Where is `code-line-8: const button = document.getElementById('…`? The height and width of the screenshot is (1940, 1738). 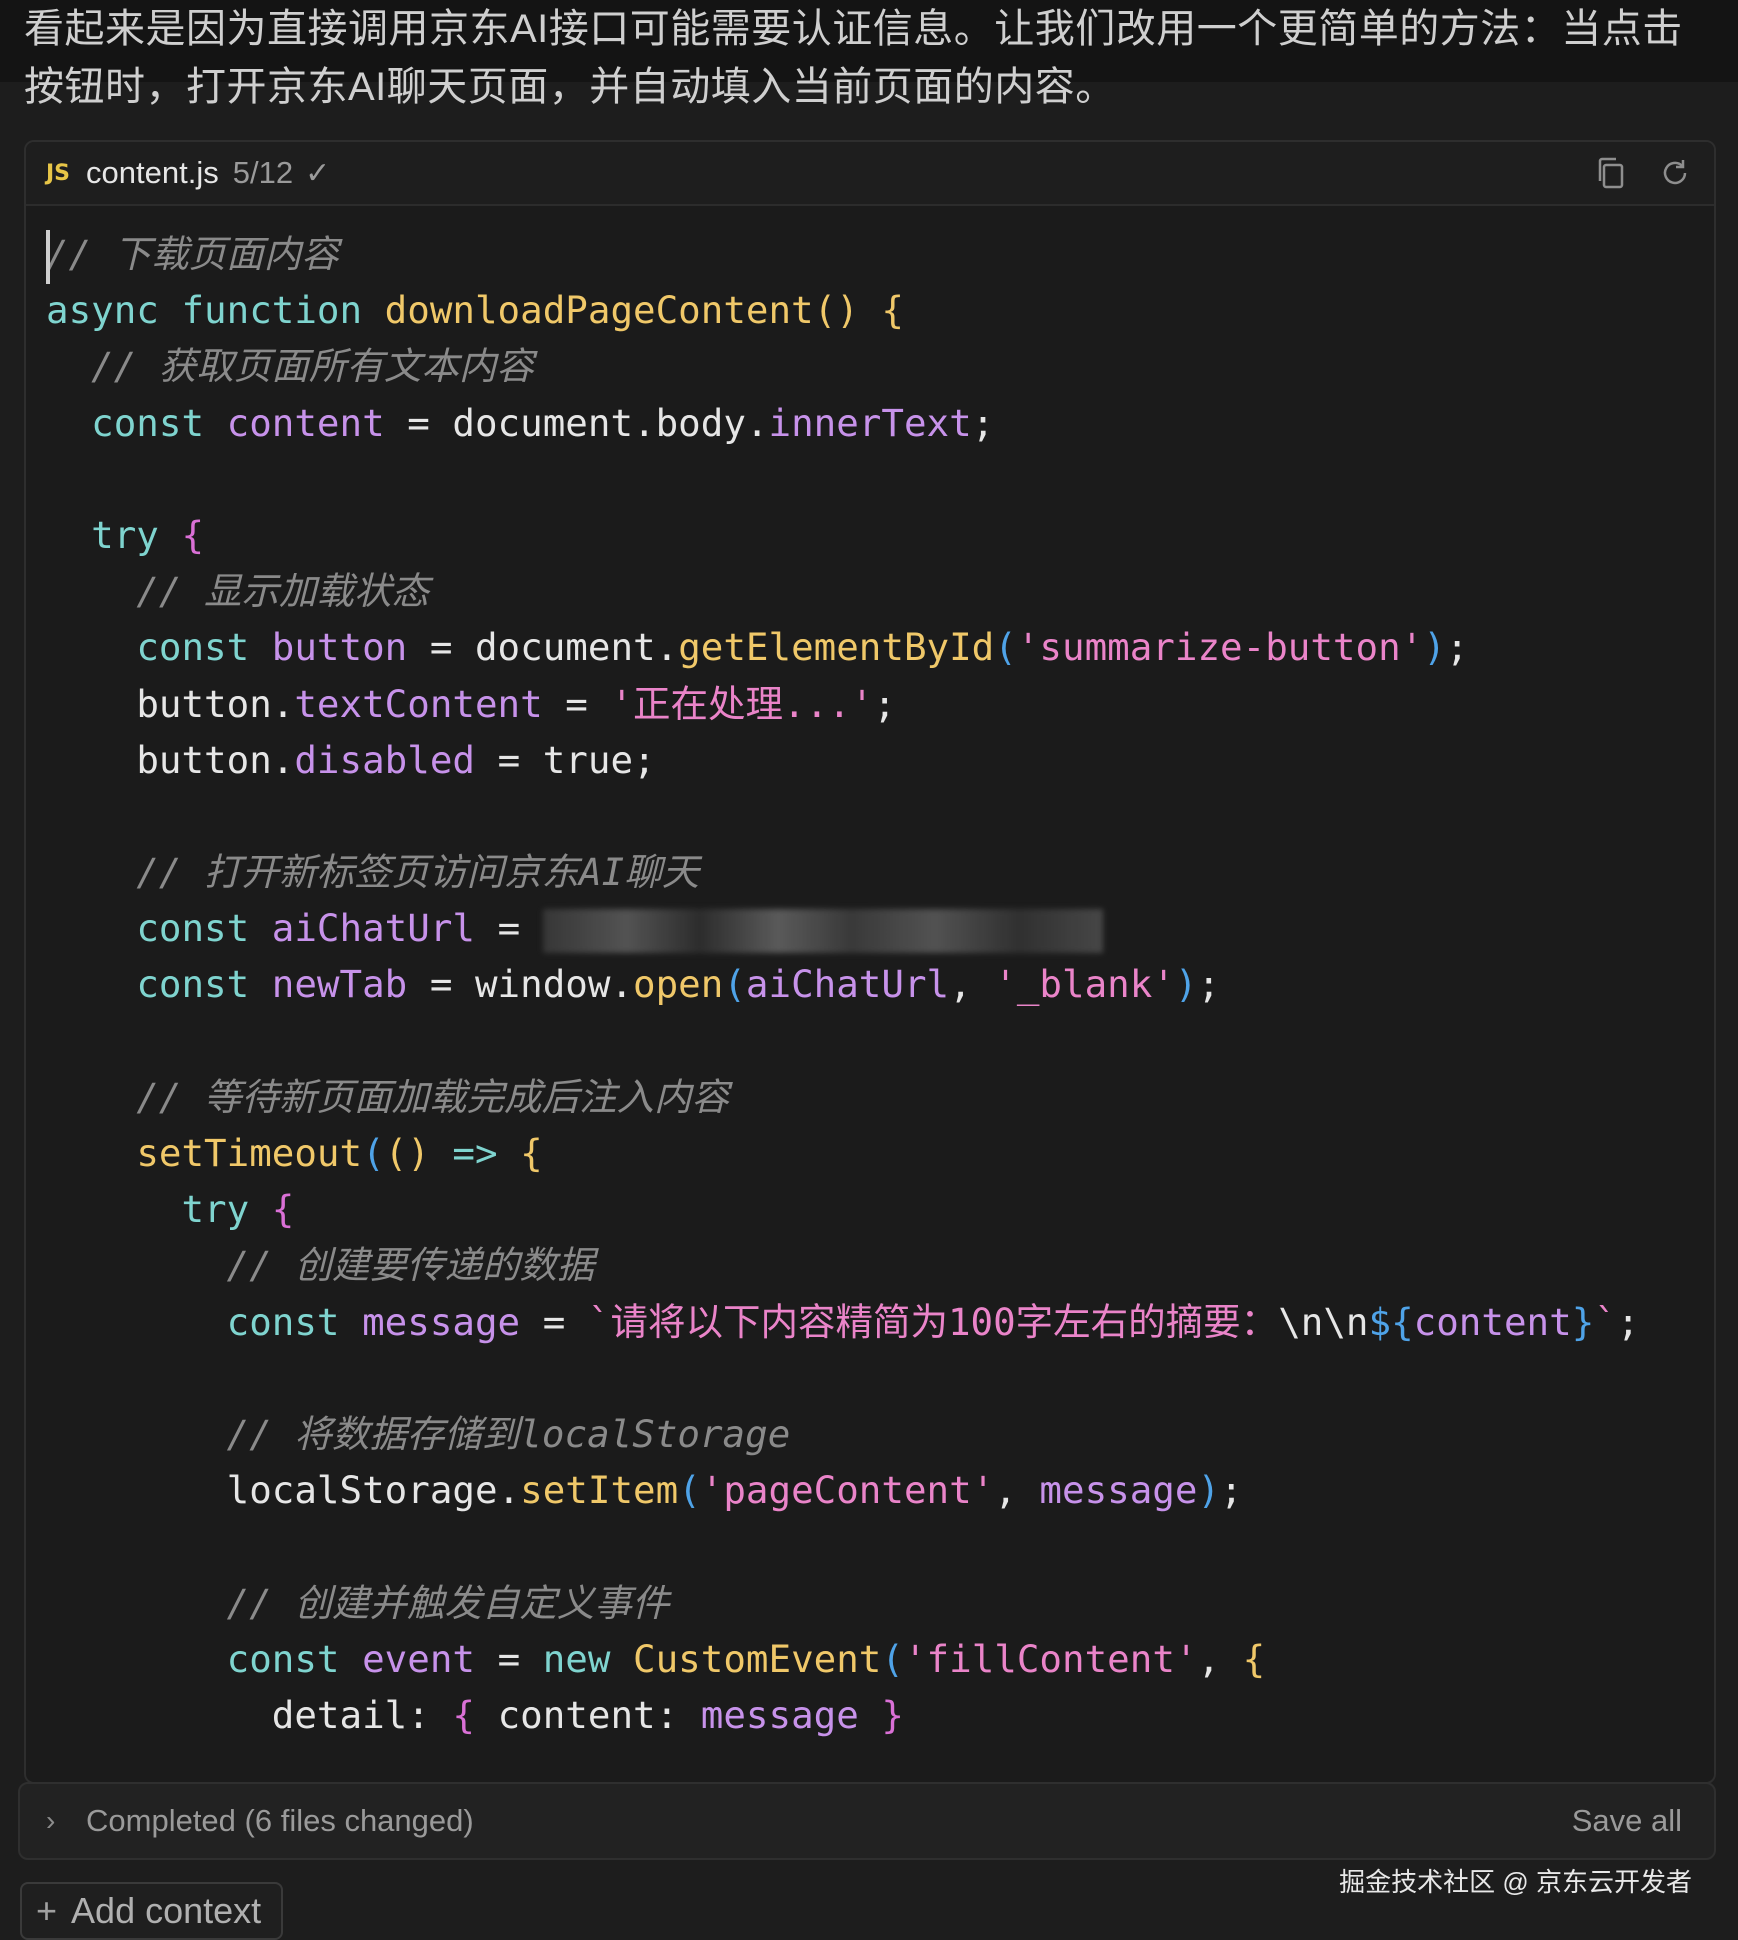 code-line-8: const button = document.getElementById('… is located at coordinates (802, 647).